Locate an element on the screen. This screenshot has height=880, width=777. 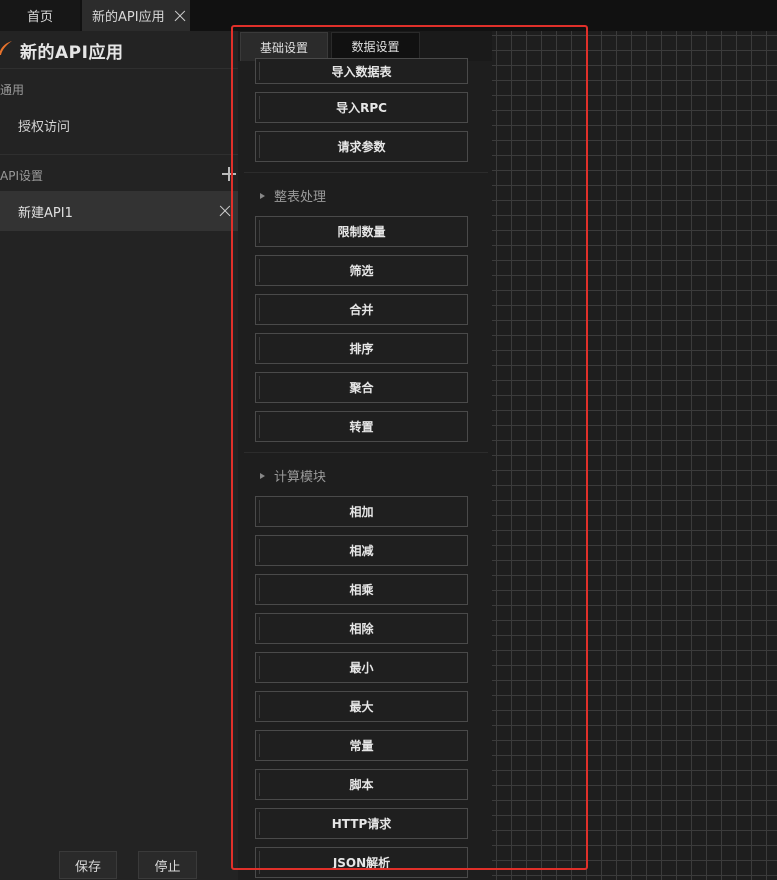
top-tab-bar: 首页 新的API应用 is located at coordinates (388, 15).